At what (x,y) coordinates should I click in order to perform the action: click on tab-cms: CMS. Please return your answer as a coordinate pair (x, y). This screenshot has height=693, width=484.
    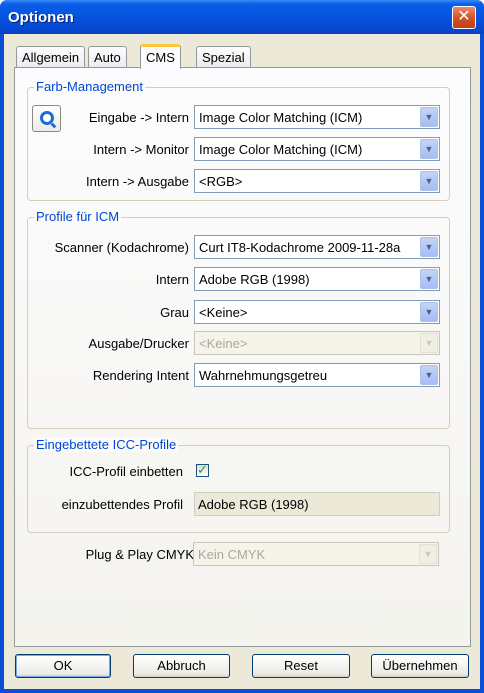
    Looking at the image, I should click on (160, 56).